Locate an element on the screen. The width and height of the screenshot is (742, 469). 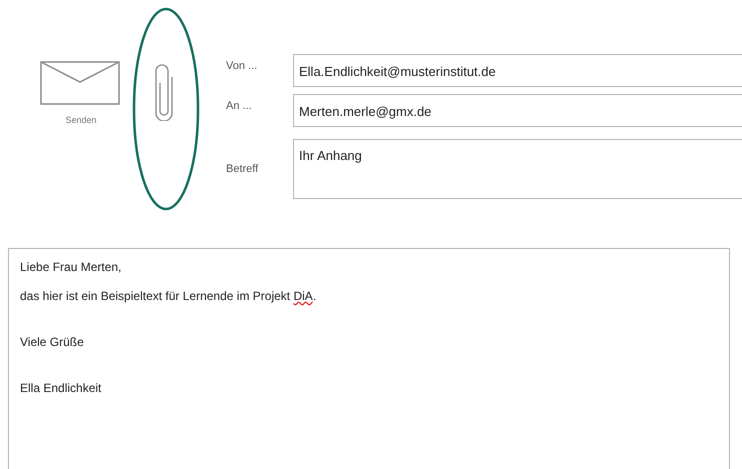
body-text-line: Viele Grüße is located at coordinates (52, 342).